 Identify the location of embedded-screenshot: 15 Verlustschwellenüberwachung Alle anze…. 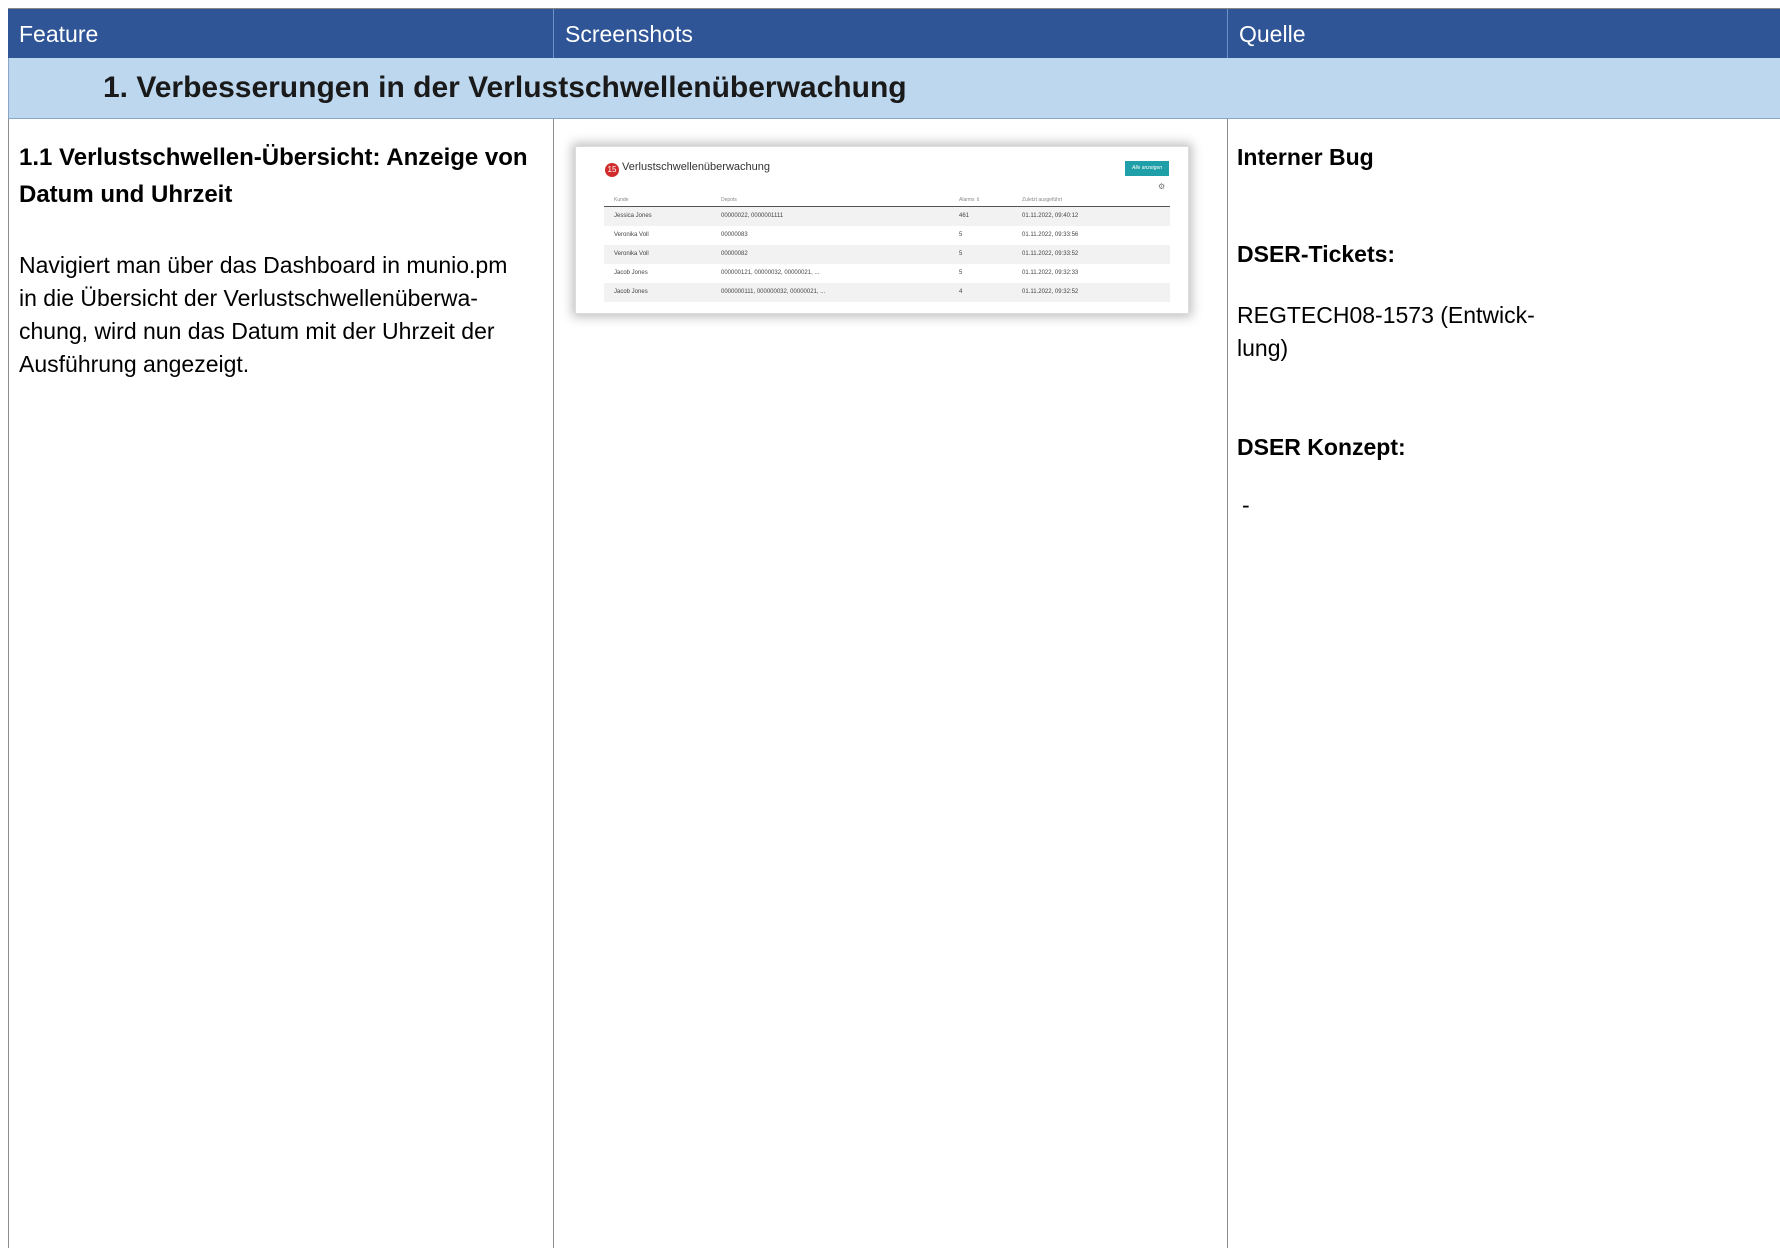
(882, 230).